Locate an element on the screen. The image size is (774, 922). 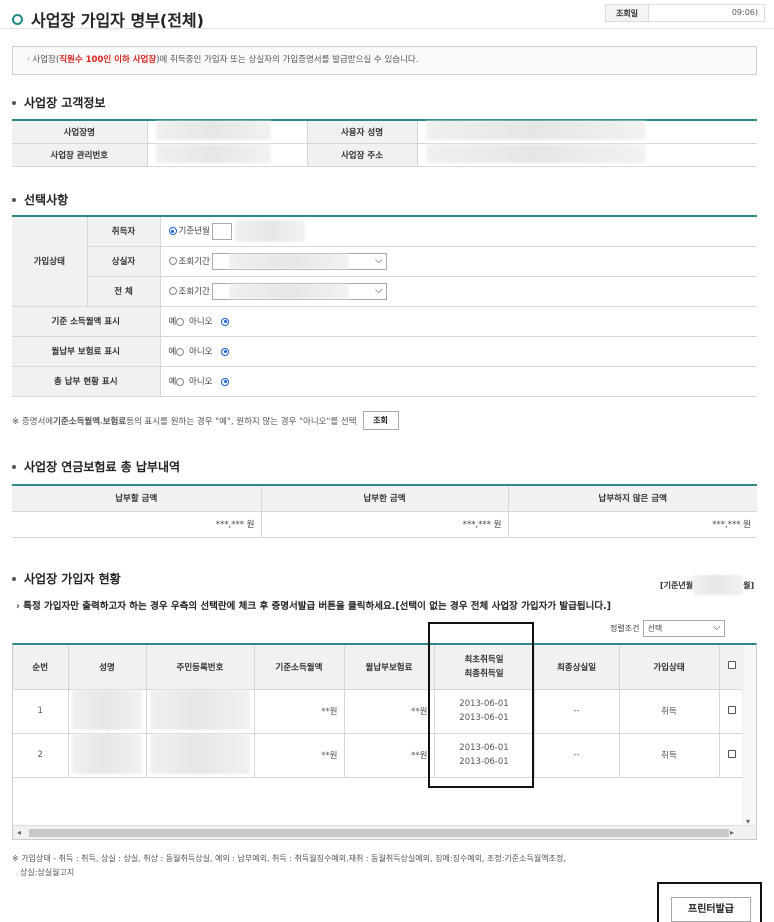
show-total-options: 예 아니오 is located at coordinates (458, 381).